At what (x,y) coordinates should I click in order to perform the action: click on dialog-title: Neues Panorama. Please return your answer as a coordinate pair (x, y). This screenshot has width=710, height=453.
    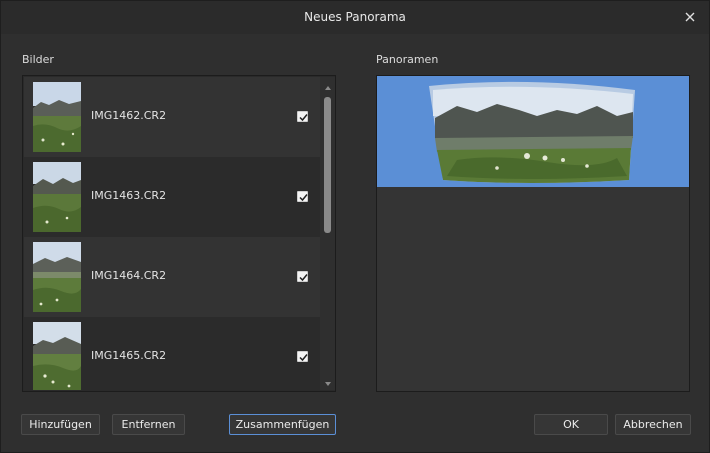
    Looking at the image, I should click on (355, 17).